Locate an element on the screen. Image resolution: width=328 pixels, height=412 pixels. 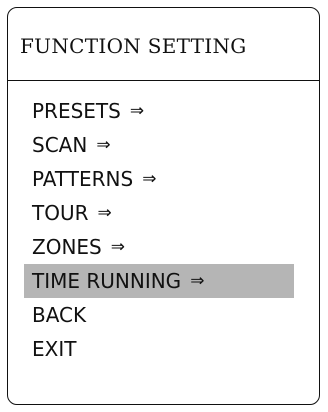
menu-item-presets: PRESETS ⇒ is located at coordinates (159, 111).